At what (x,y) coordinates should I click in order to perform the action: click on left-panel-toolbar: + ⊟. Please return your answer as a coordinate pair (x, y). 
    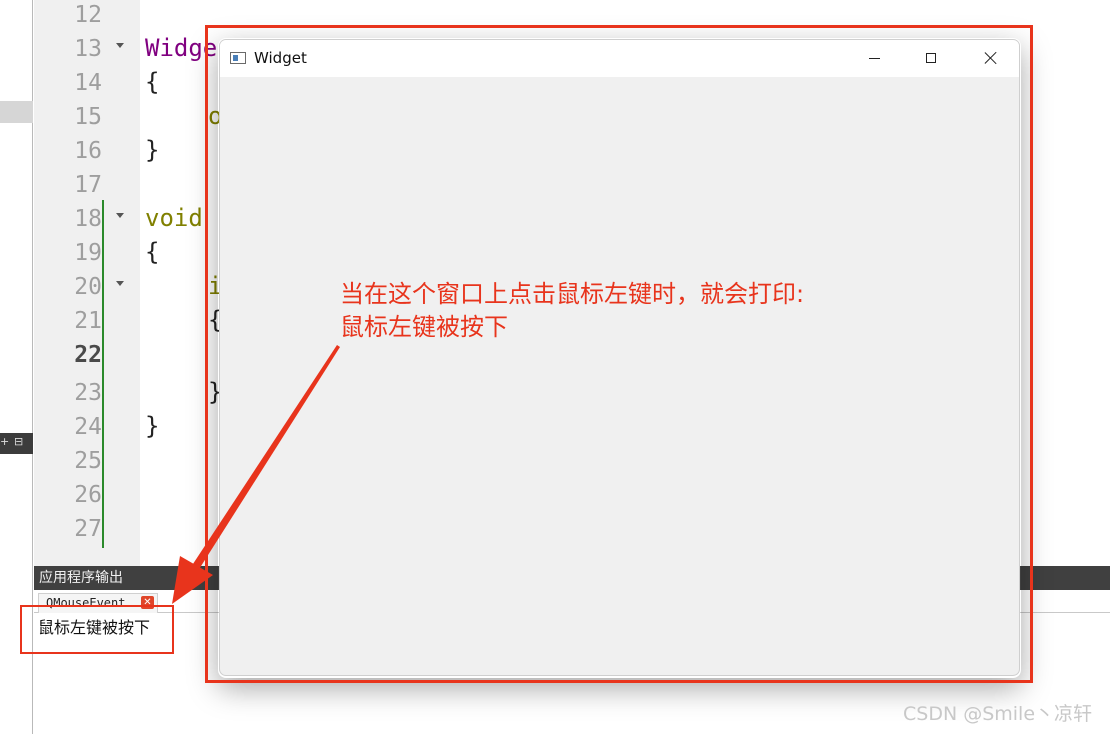
    Looking at the image, I should click on (16, 443).